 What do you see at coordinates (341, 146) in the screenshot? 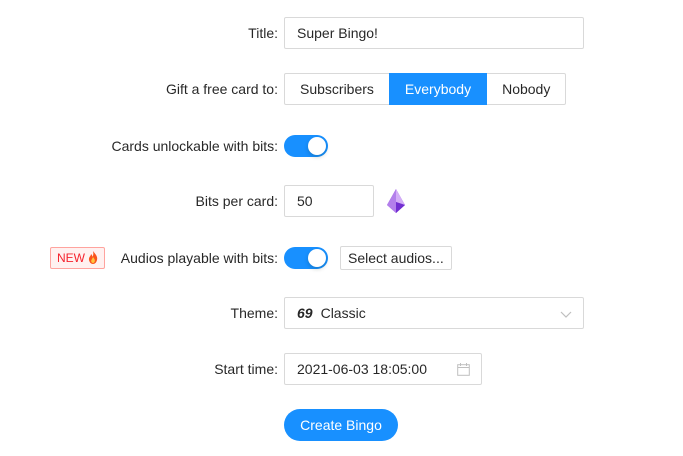
I see `cards-unlockable-row: Cards unlockable with bits:` at bounding box center [341, 146].